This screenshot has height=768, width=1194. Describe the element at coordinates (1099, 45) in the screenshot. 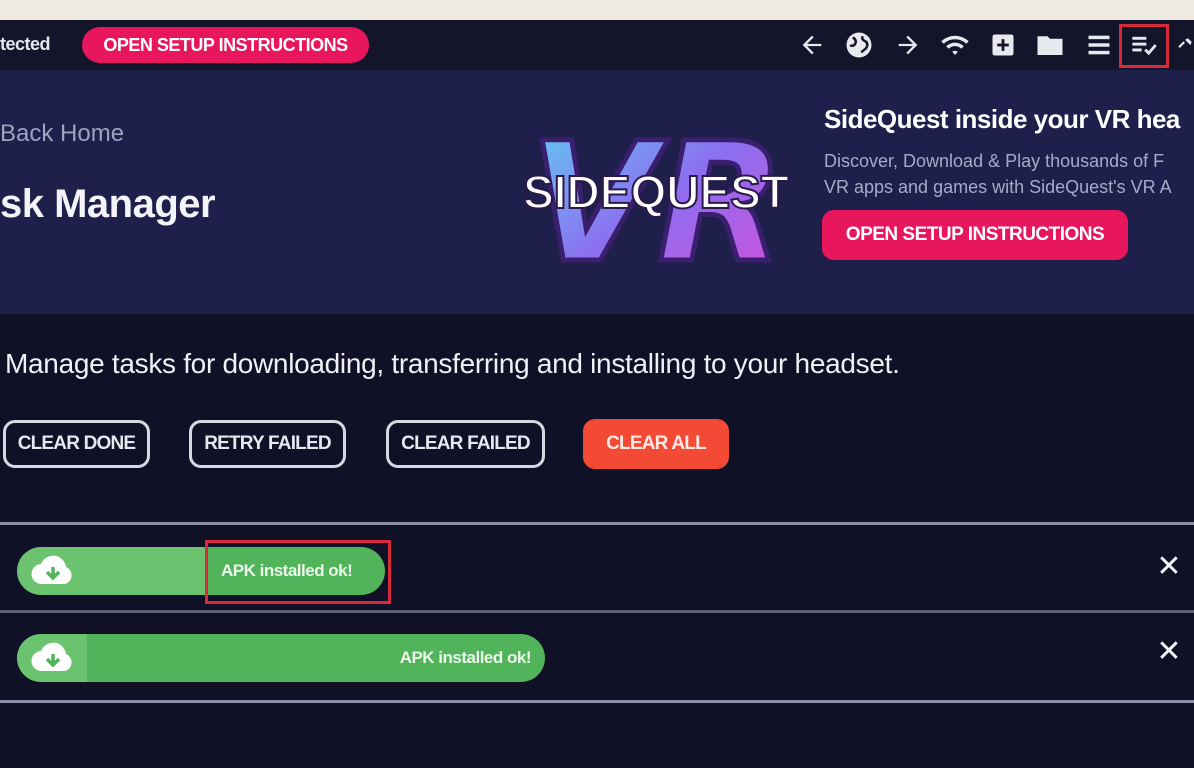

I see `menu-icon` at that location.